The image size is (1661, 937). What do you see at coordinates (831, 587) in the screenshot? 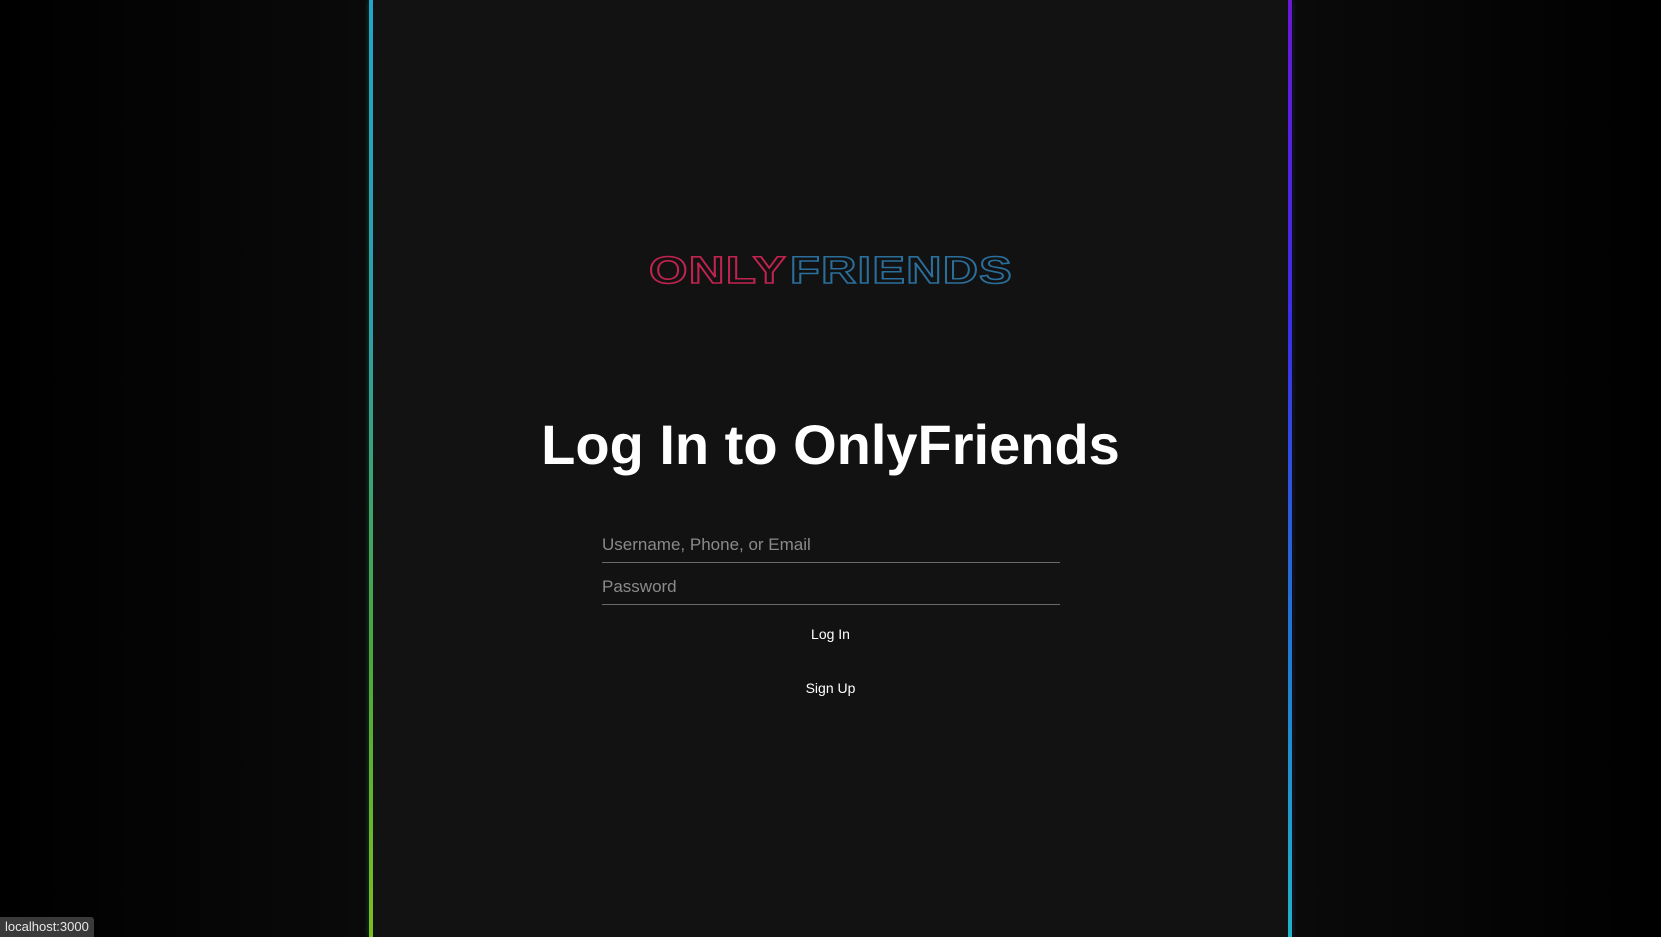
I see `password-input` at bounding box center [831, 587].